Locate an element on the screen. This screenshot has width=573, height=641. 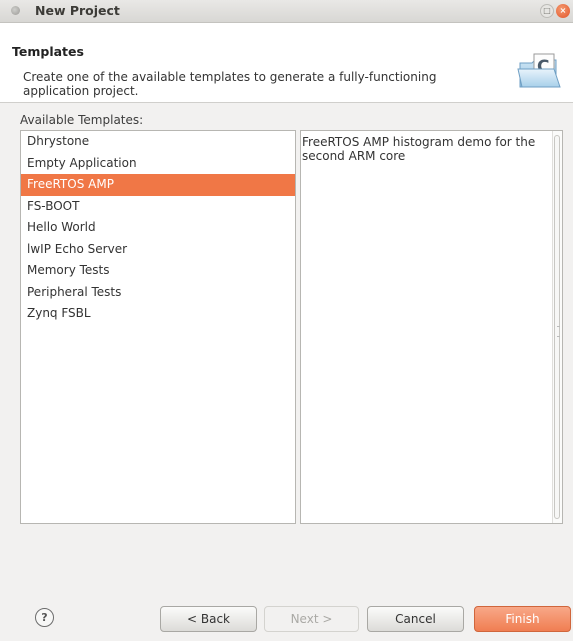
cancel-button: Cancel is located at coordinates (415, 619).